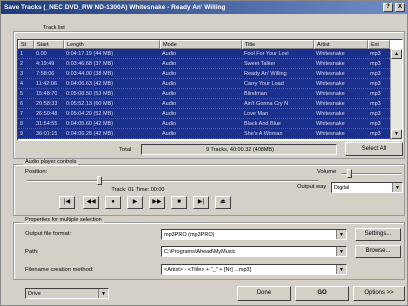 This screenshot has height=306, width=408. I want to click on track-number: 9, so click(22, 134).